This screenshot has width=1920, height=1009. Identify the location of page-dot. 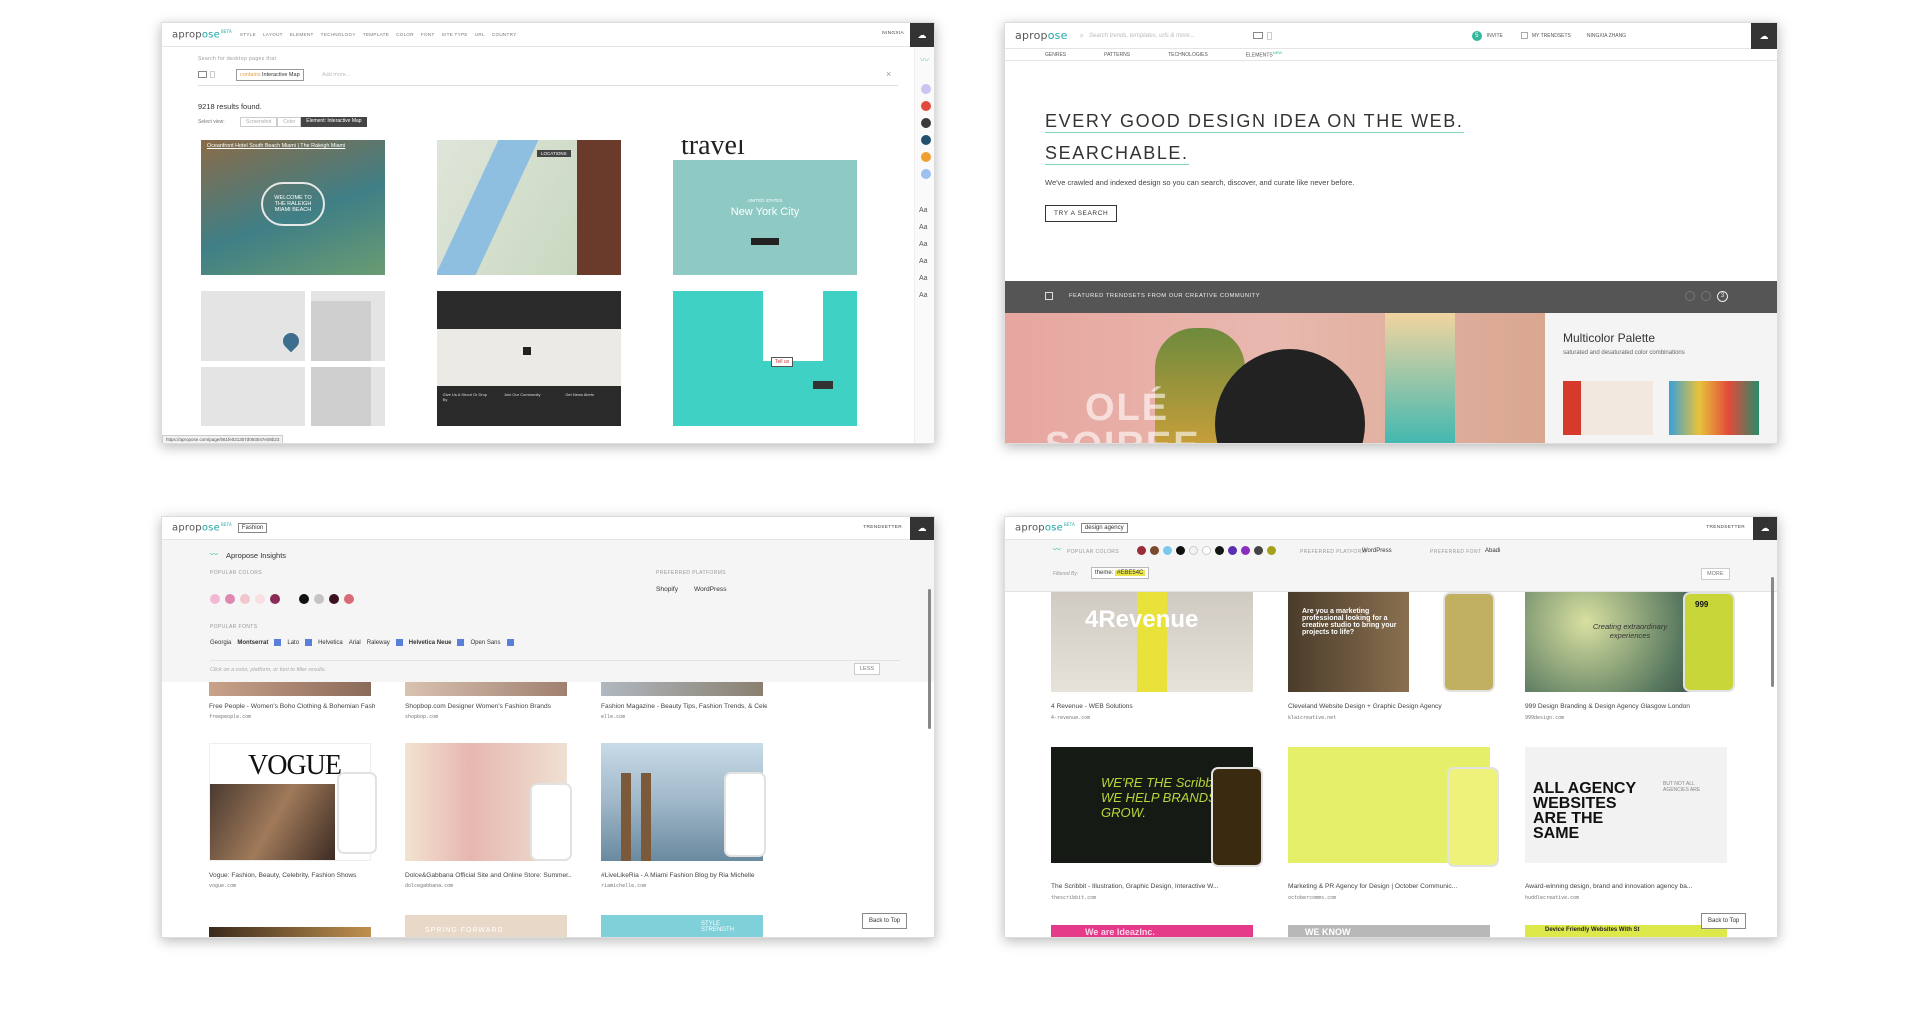
(1706, 296).